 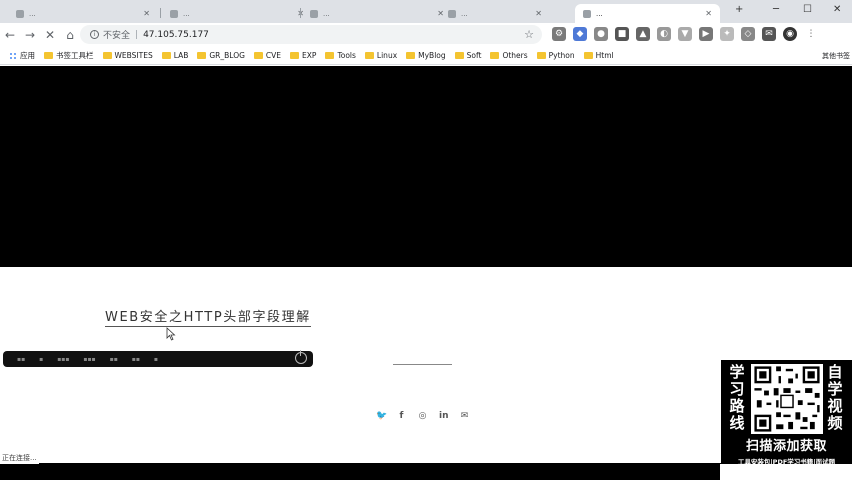 I want to click on promo-footer-strip, so click(x=786, y=472).